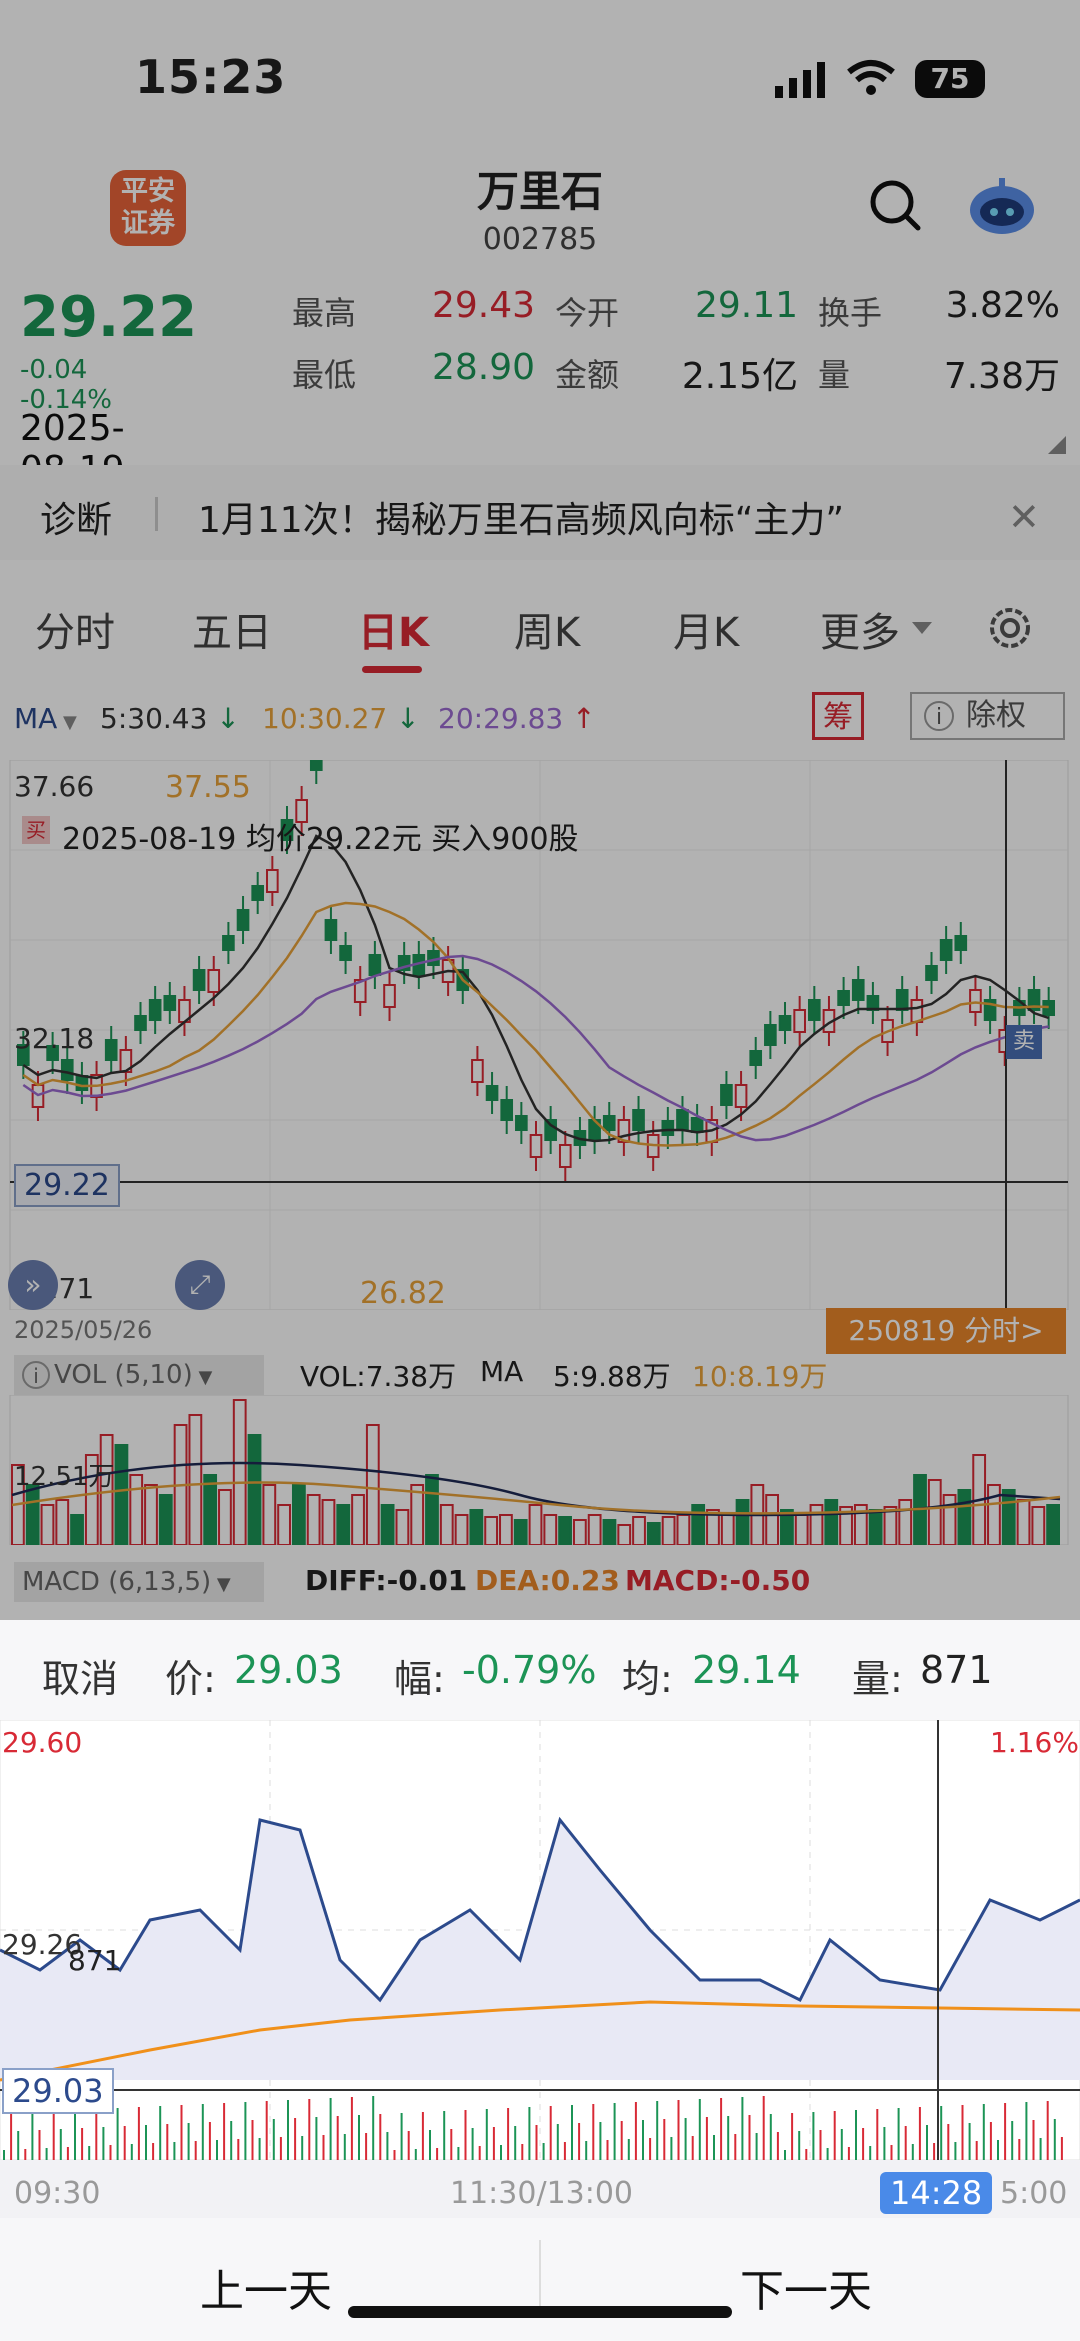 The image size is (1080, 2341). What do you see at coordinates (1024, 517) in the screenshot?
I see `close-icon: ✕` at bounding box center [1024, 517].